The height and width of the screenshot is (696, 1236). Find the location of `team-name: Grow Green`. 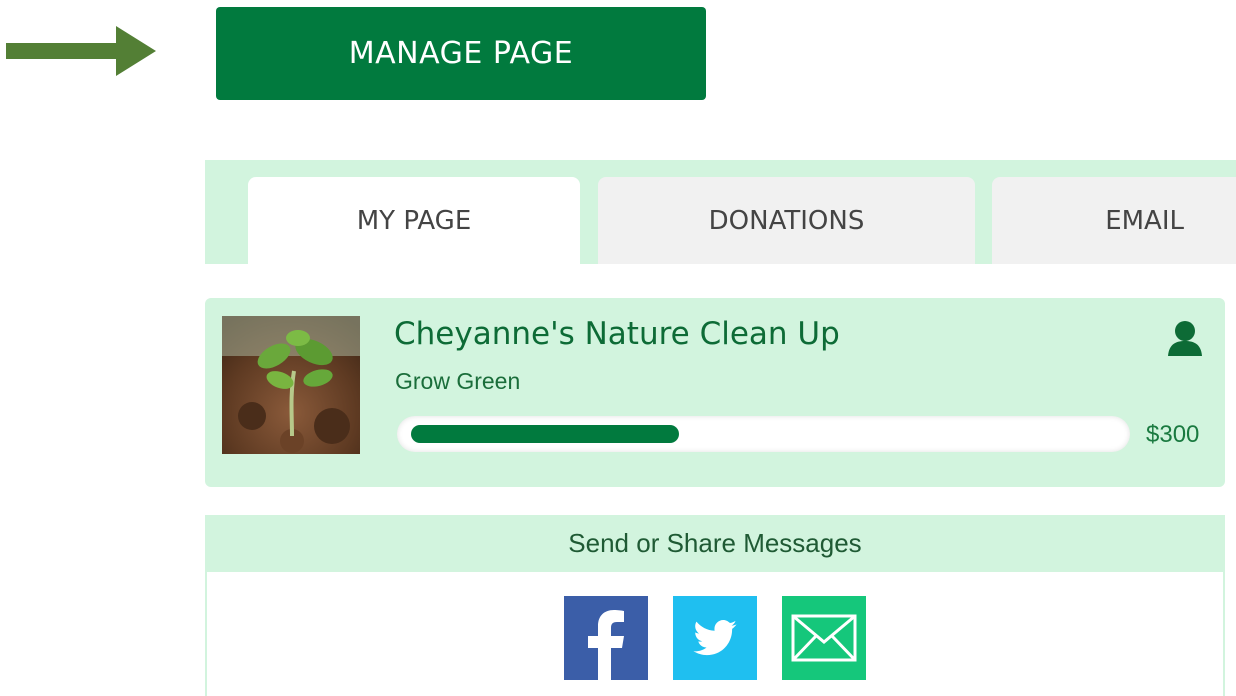

team-name: Grow Green is located at coordinates (458, 381).